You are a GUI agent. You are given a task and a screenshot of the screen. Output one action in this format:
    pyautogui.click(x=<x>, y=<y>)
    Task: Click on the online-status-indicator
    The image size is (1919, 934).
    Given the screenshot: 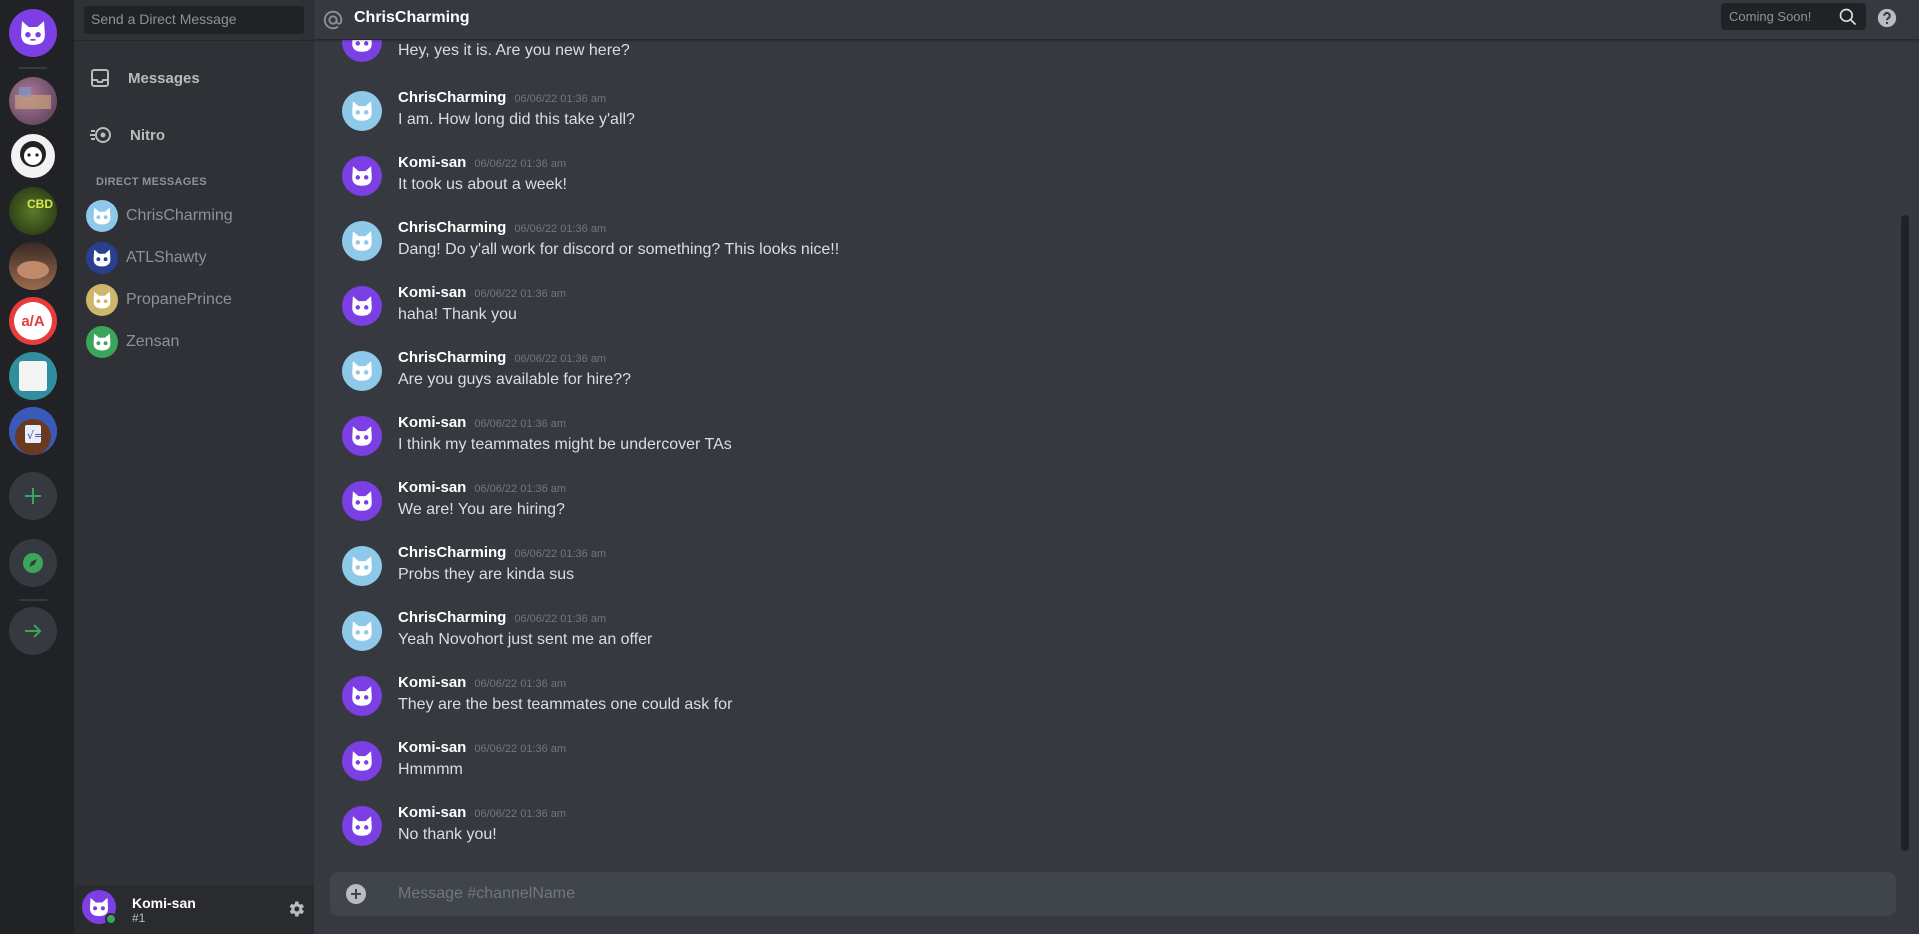 What is the action you would take?
    pyautogui.click(x=111, y=919)
    